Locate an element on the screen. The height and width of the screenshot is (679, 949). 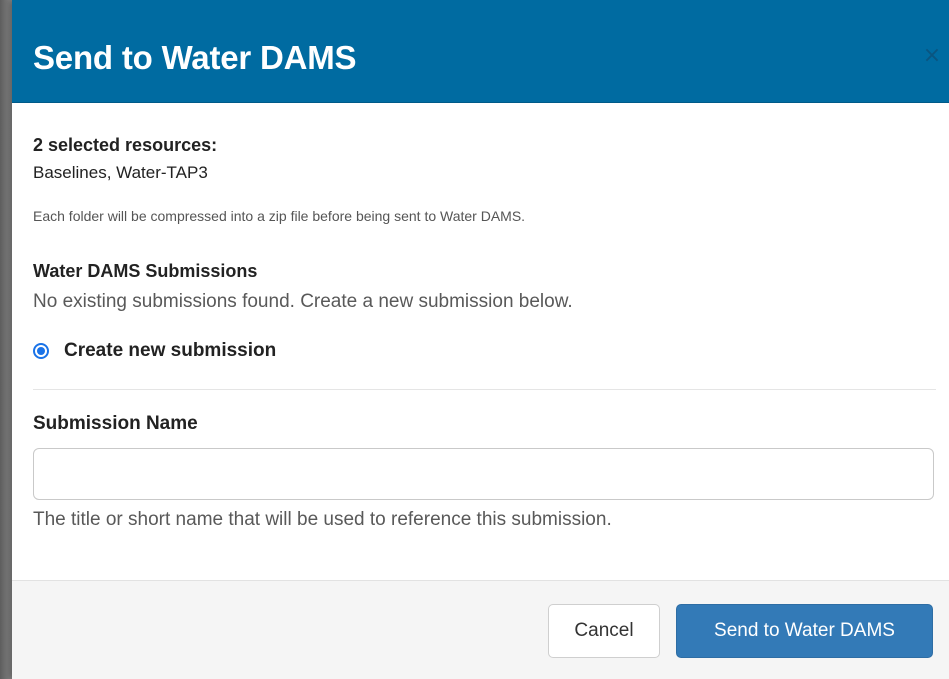
selected-resources-list: Baselines, Water-TAP3 is located at coordinates (120, 172).